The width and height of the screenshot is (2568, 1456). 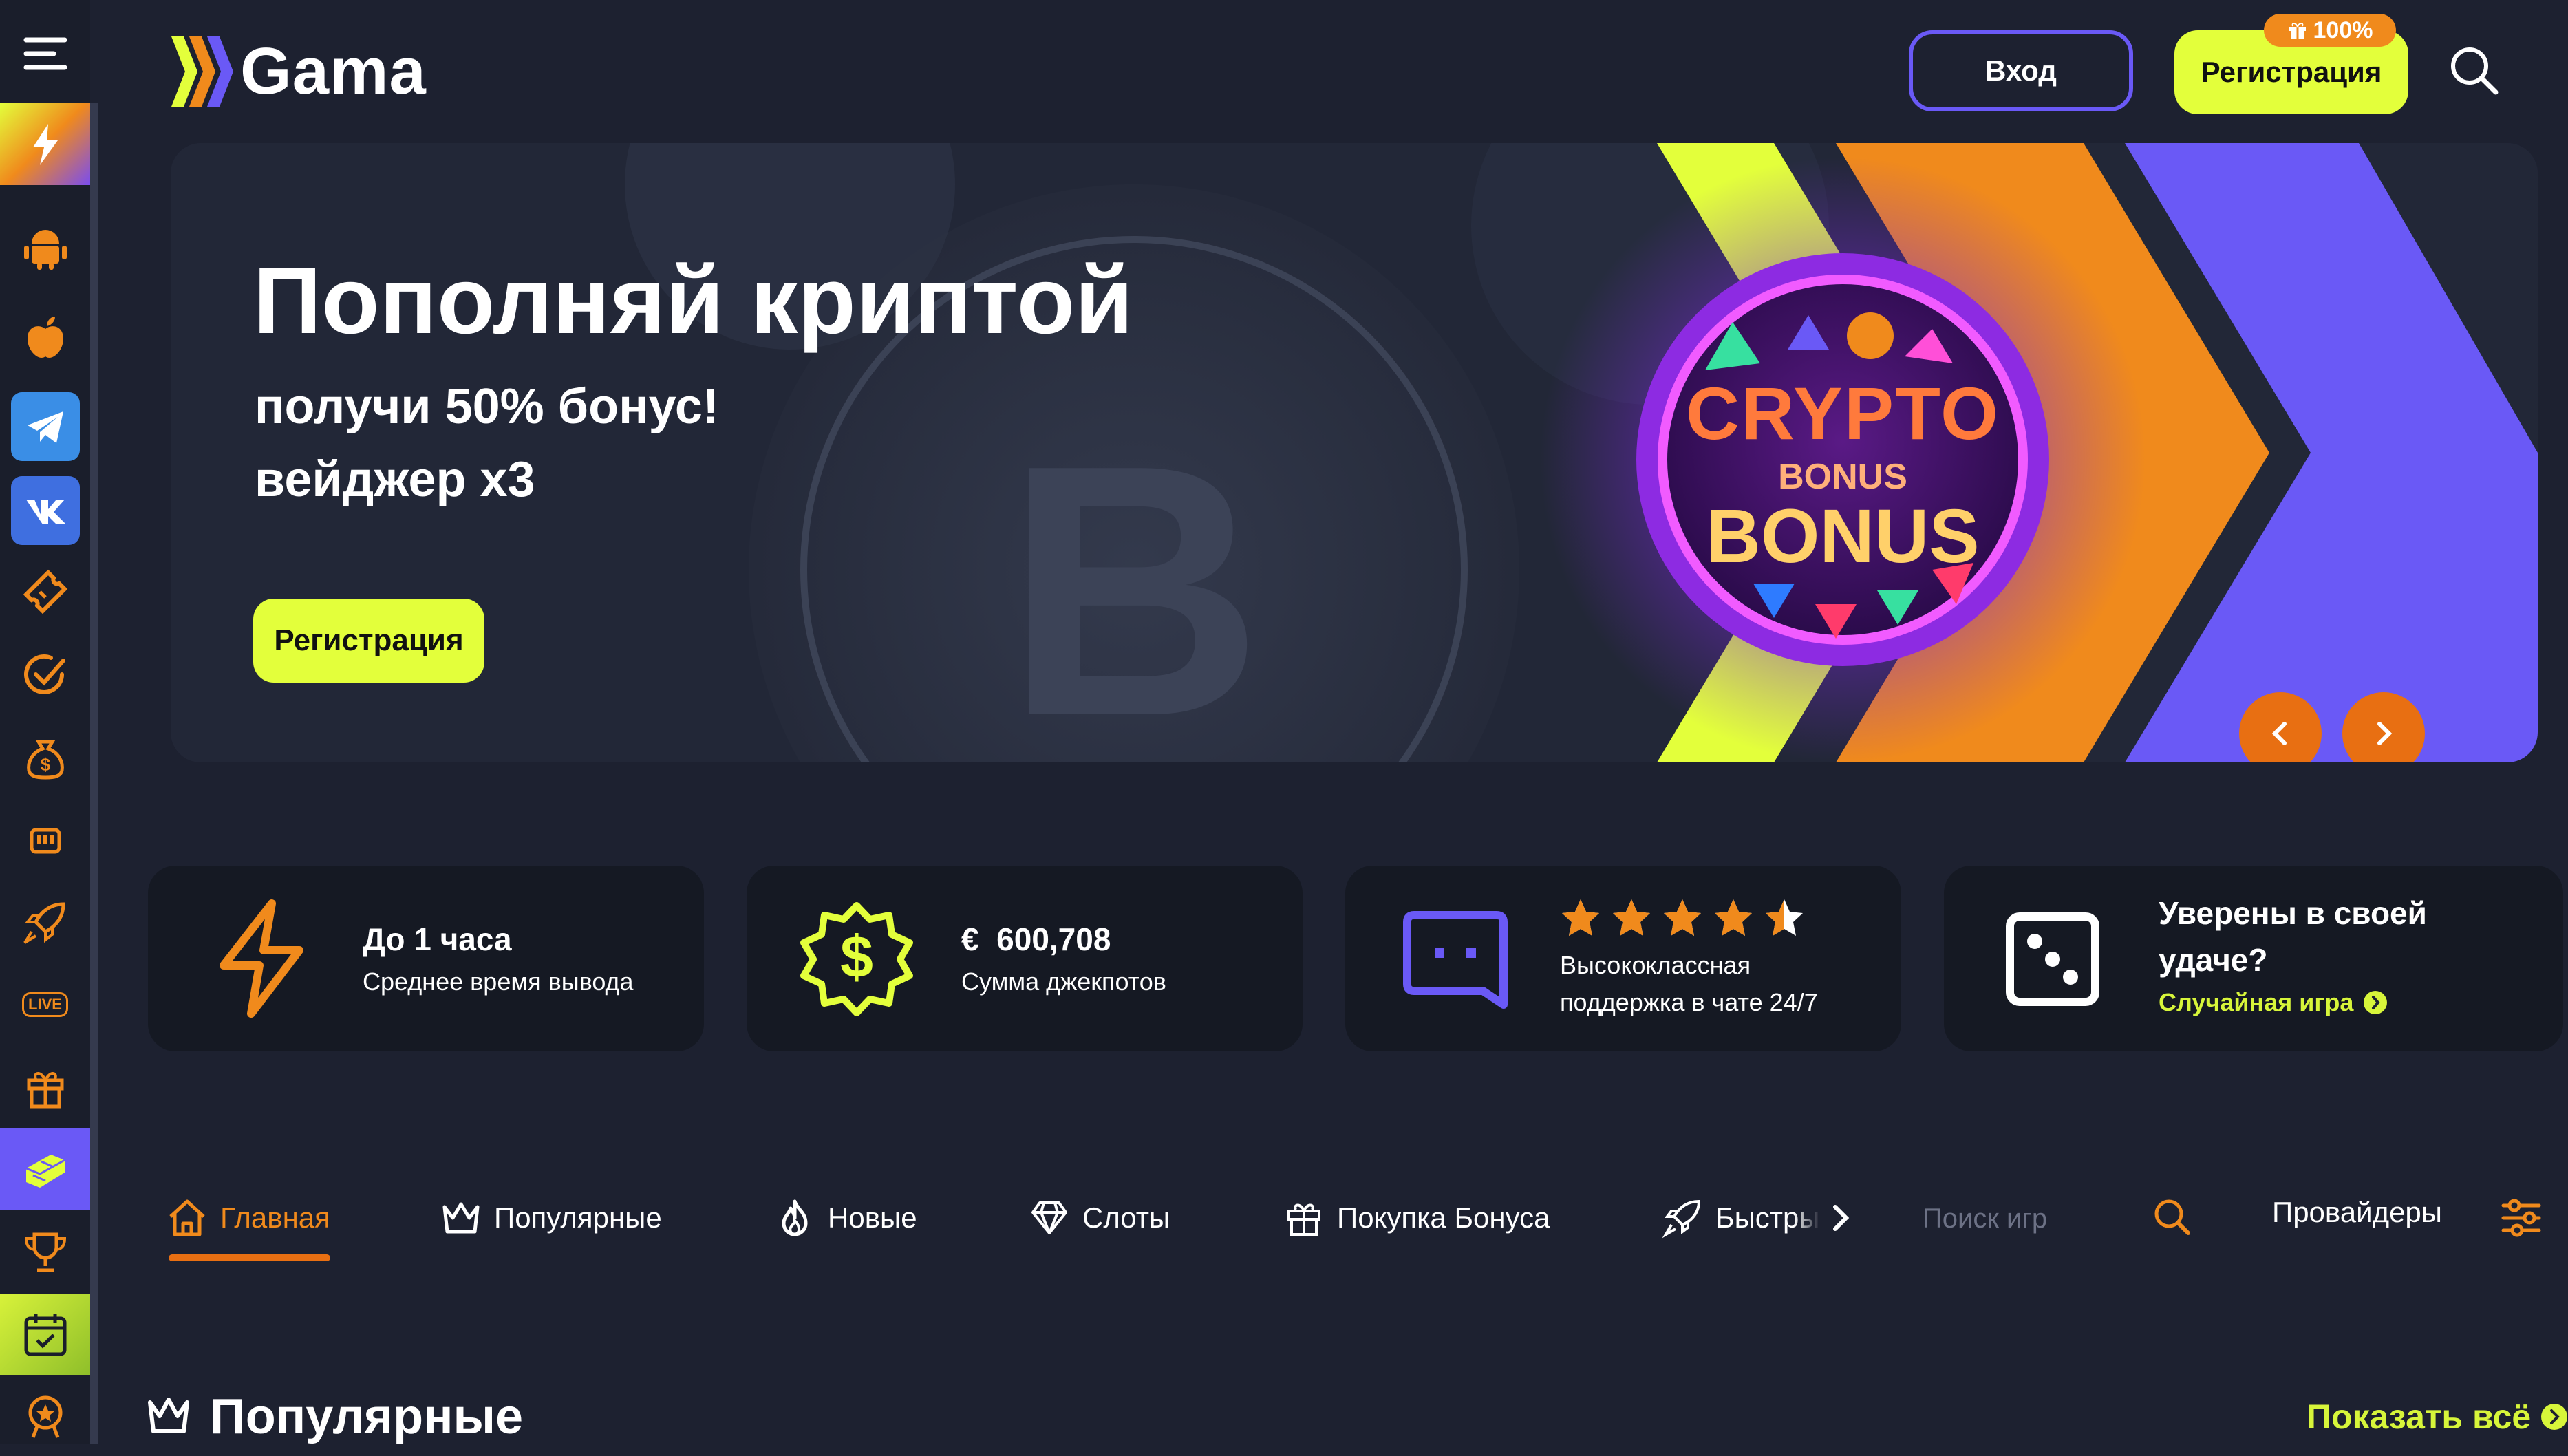 What do you see at coordinates (499, 981) in the screenshot?
I see `stat-subtitle: Среднее время вывода` at bounding box center [499, 981].